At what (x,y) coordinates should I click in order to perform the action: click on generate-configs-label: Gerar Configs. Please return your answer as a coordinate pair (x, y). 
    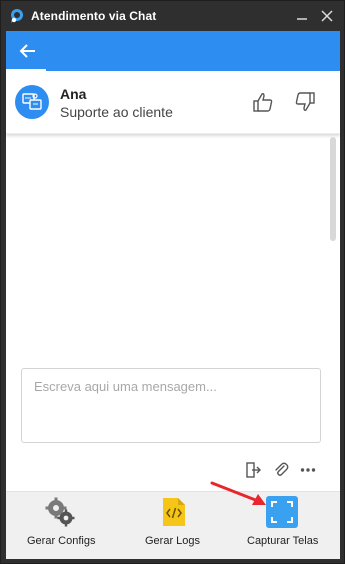
    Looking at the image, I should click on (61, 541).